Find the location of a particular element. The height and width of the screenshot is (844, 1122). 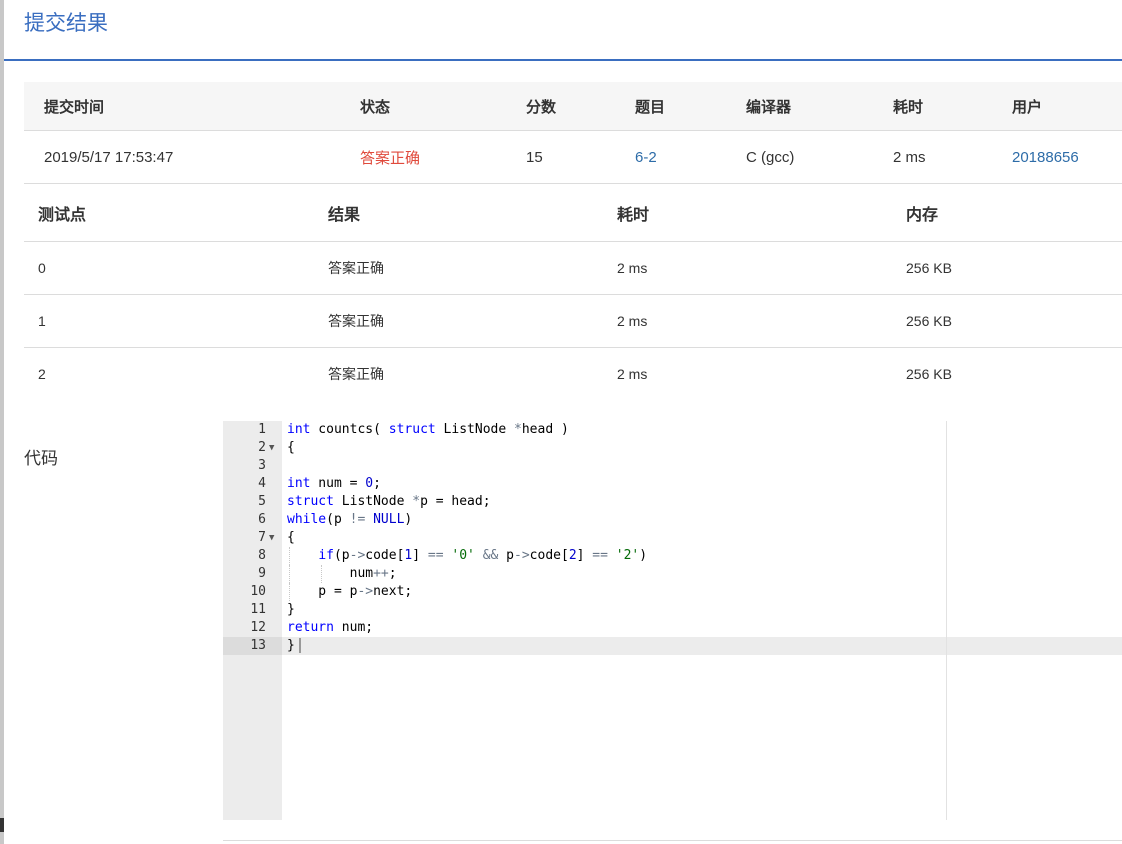

code-line: 9 num++; is located at coordinates (672, 574).